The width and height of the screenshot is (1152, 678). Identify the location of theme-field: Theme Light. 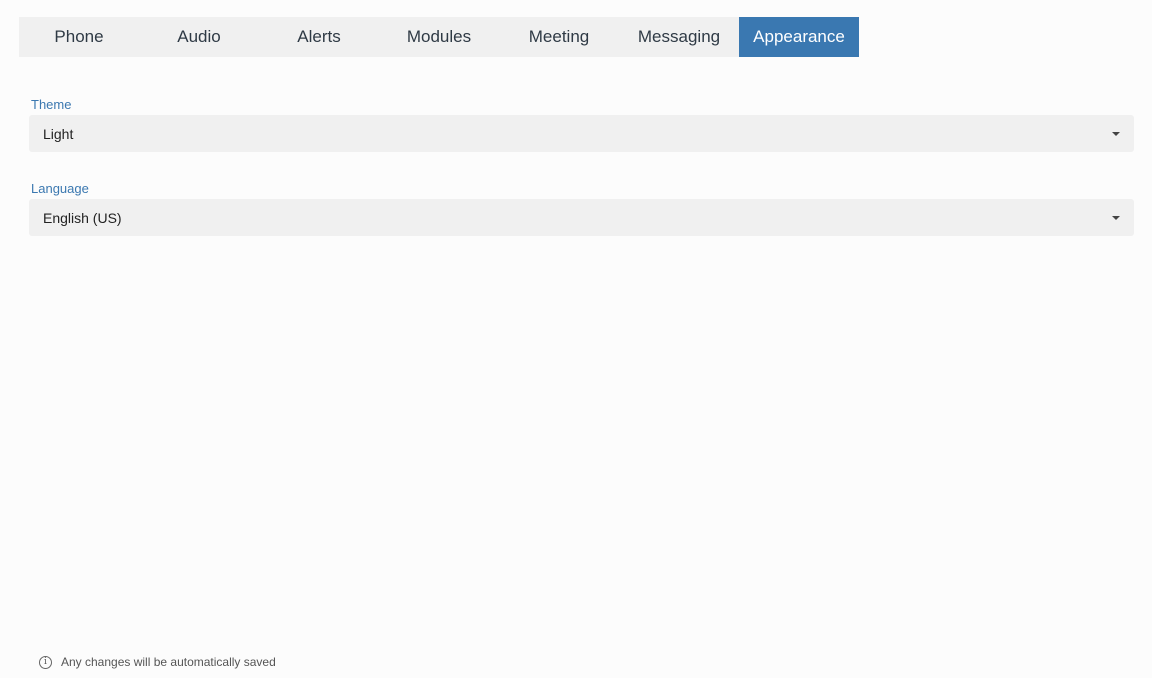
(581, 124).